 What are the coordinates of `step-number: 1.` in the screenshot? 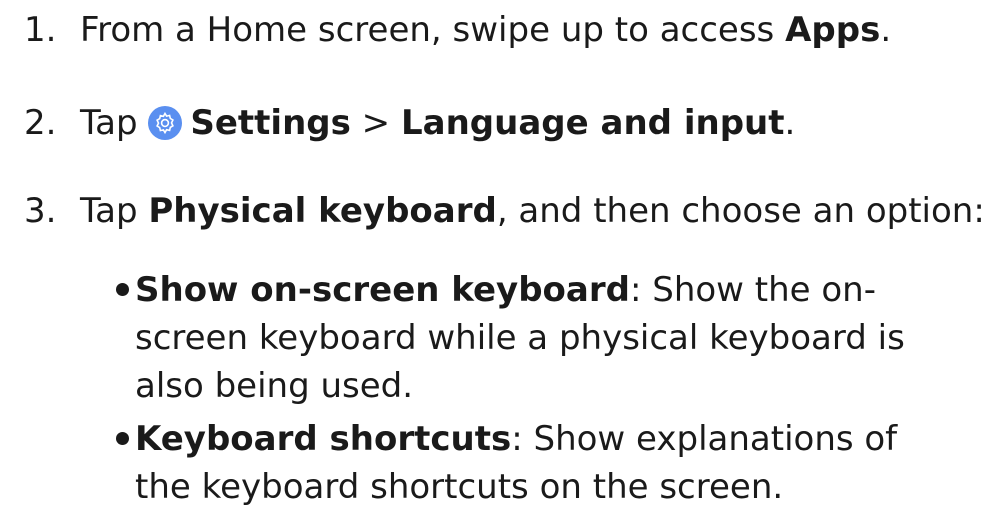 It's located at (40, 30).